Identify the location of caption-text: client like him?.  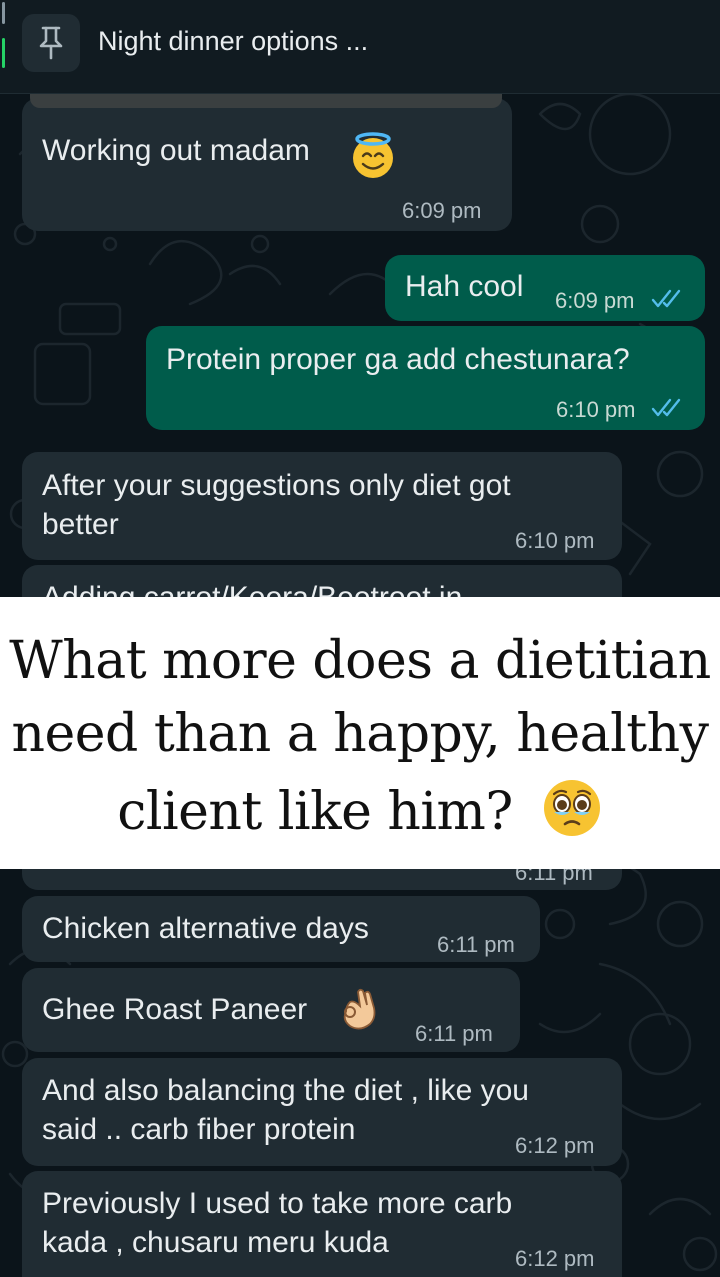
(315, 812).